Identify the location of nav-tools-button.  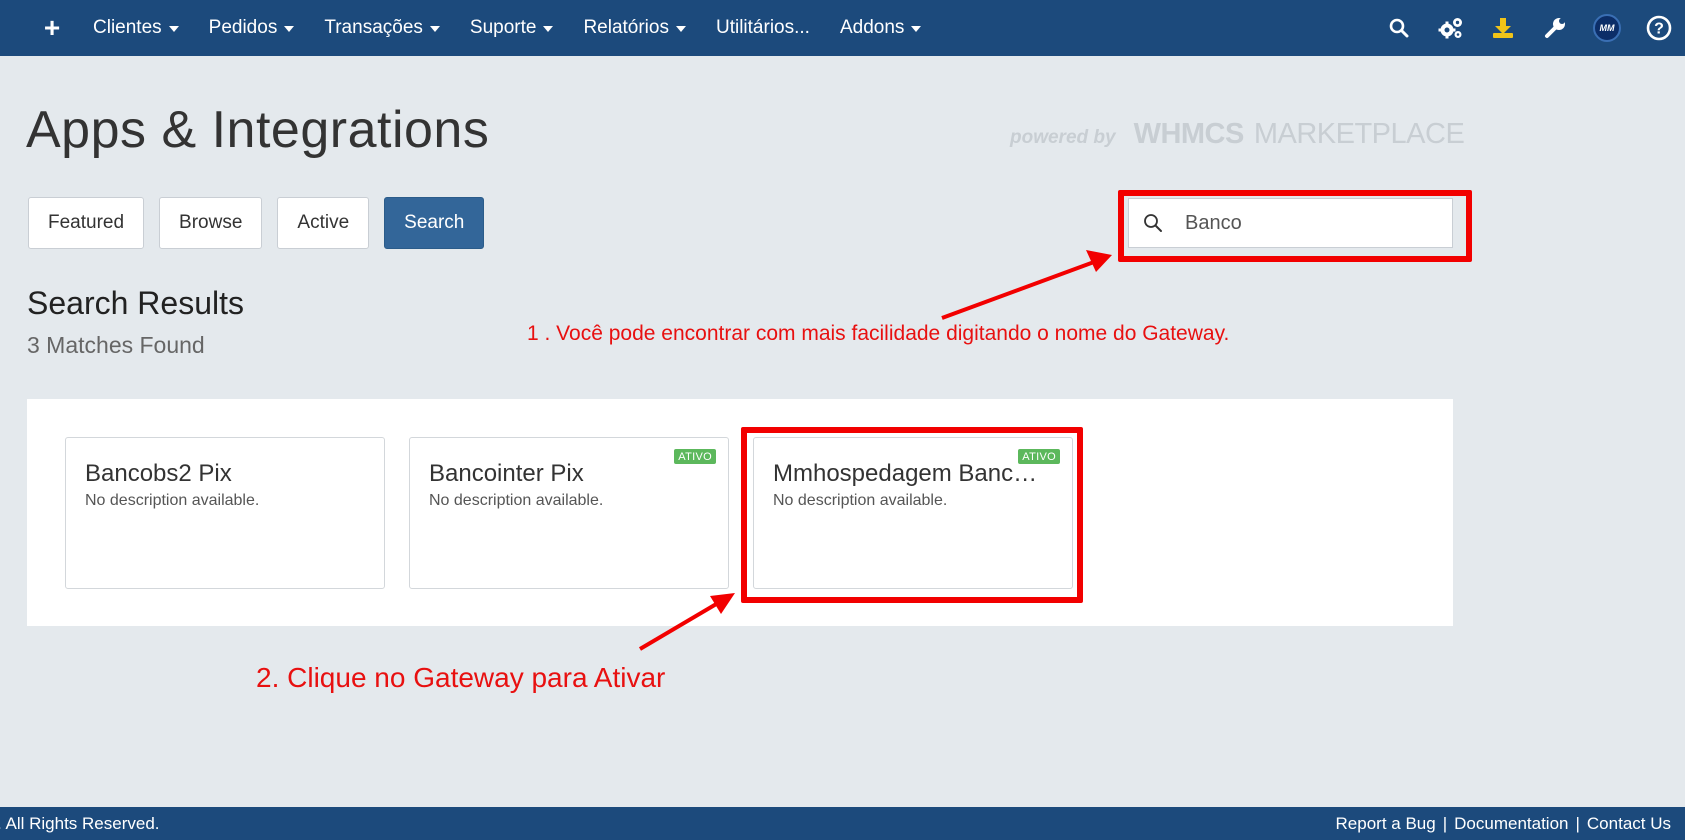
(1555, 28).